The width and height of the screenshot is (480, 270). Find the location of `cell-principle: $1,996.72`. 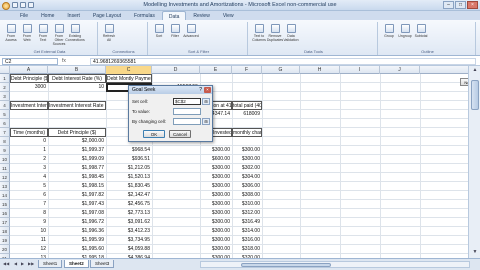

cell-principle: $1,996.72 is located at coordinates (77, 222).